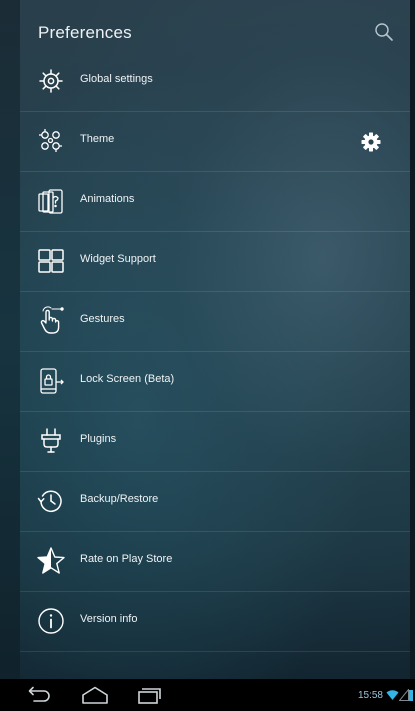 Image resolution: width=415 pixels, height=711 pixels. What do you see at coordinates (85, 32) in the screenshot?
I see `page-title: Preferences` at bounding box center [85, 32].